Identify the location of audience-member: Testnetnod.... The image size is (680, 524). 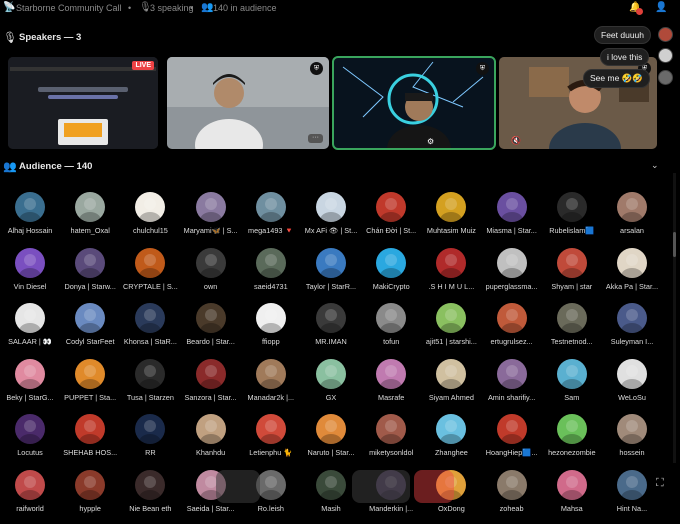
(572, 330).